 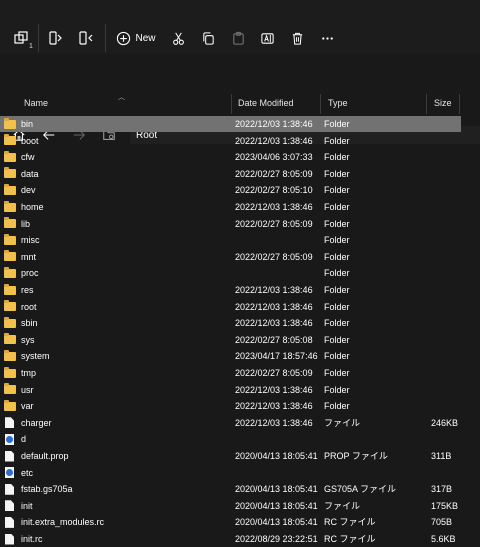 I want to click on file-row: sbin 2022/12/03 1:38:46 Folder, so click(x=240, y=323).